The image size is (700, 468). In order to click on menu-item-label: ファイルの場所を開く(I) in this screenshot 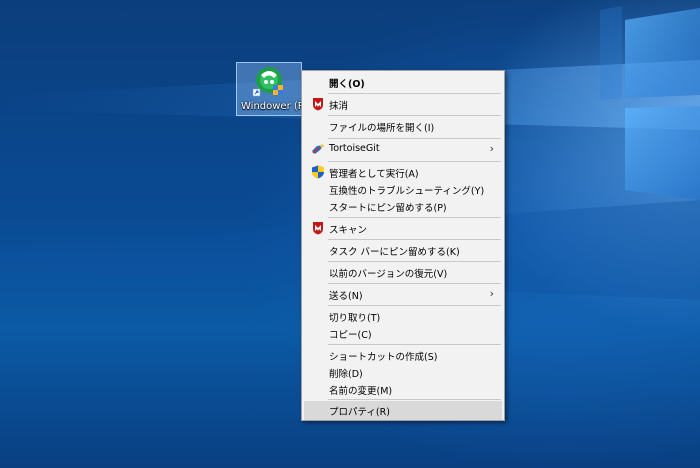, I will do `click(382, 128)`.